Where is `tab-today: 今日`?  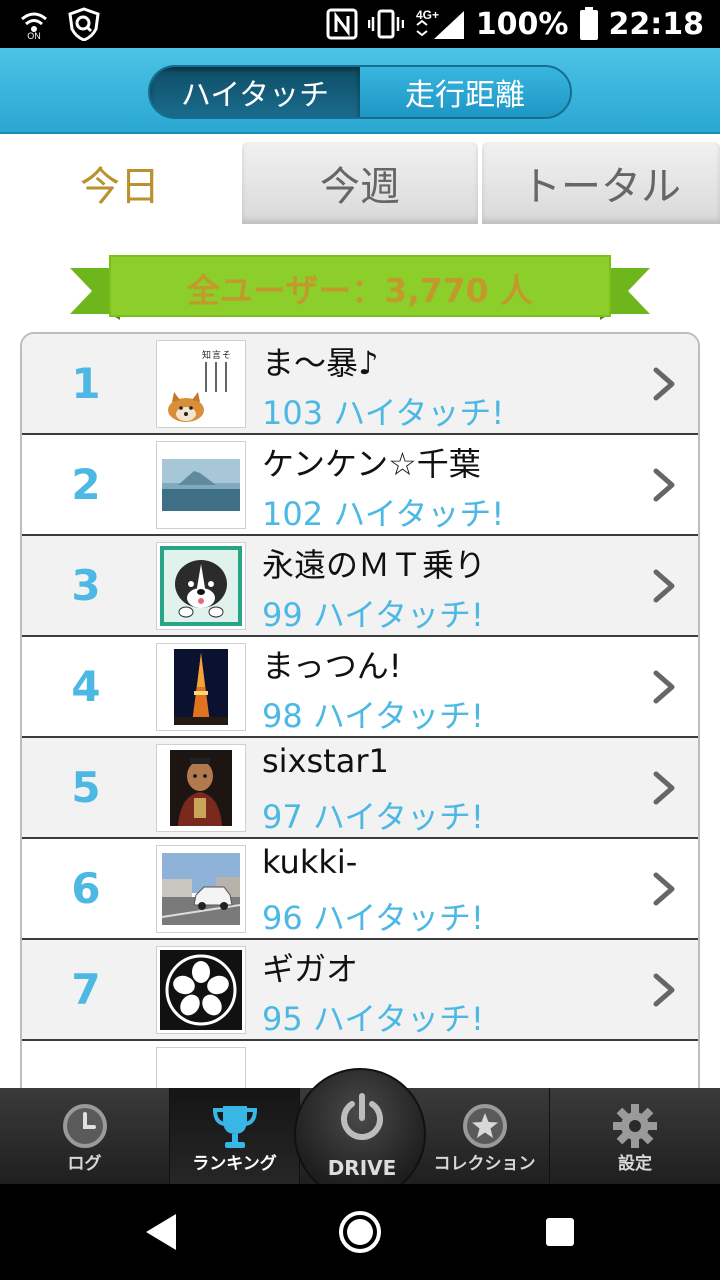
tab-today: 今日 is located at coordinates (120, 183).